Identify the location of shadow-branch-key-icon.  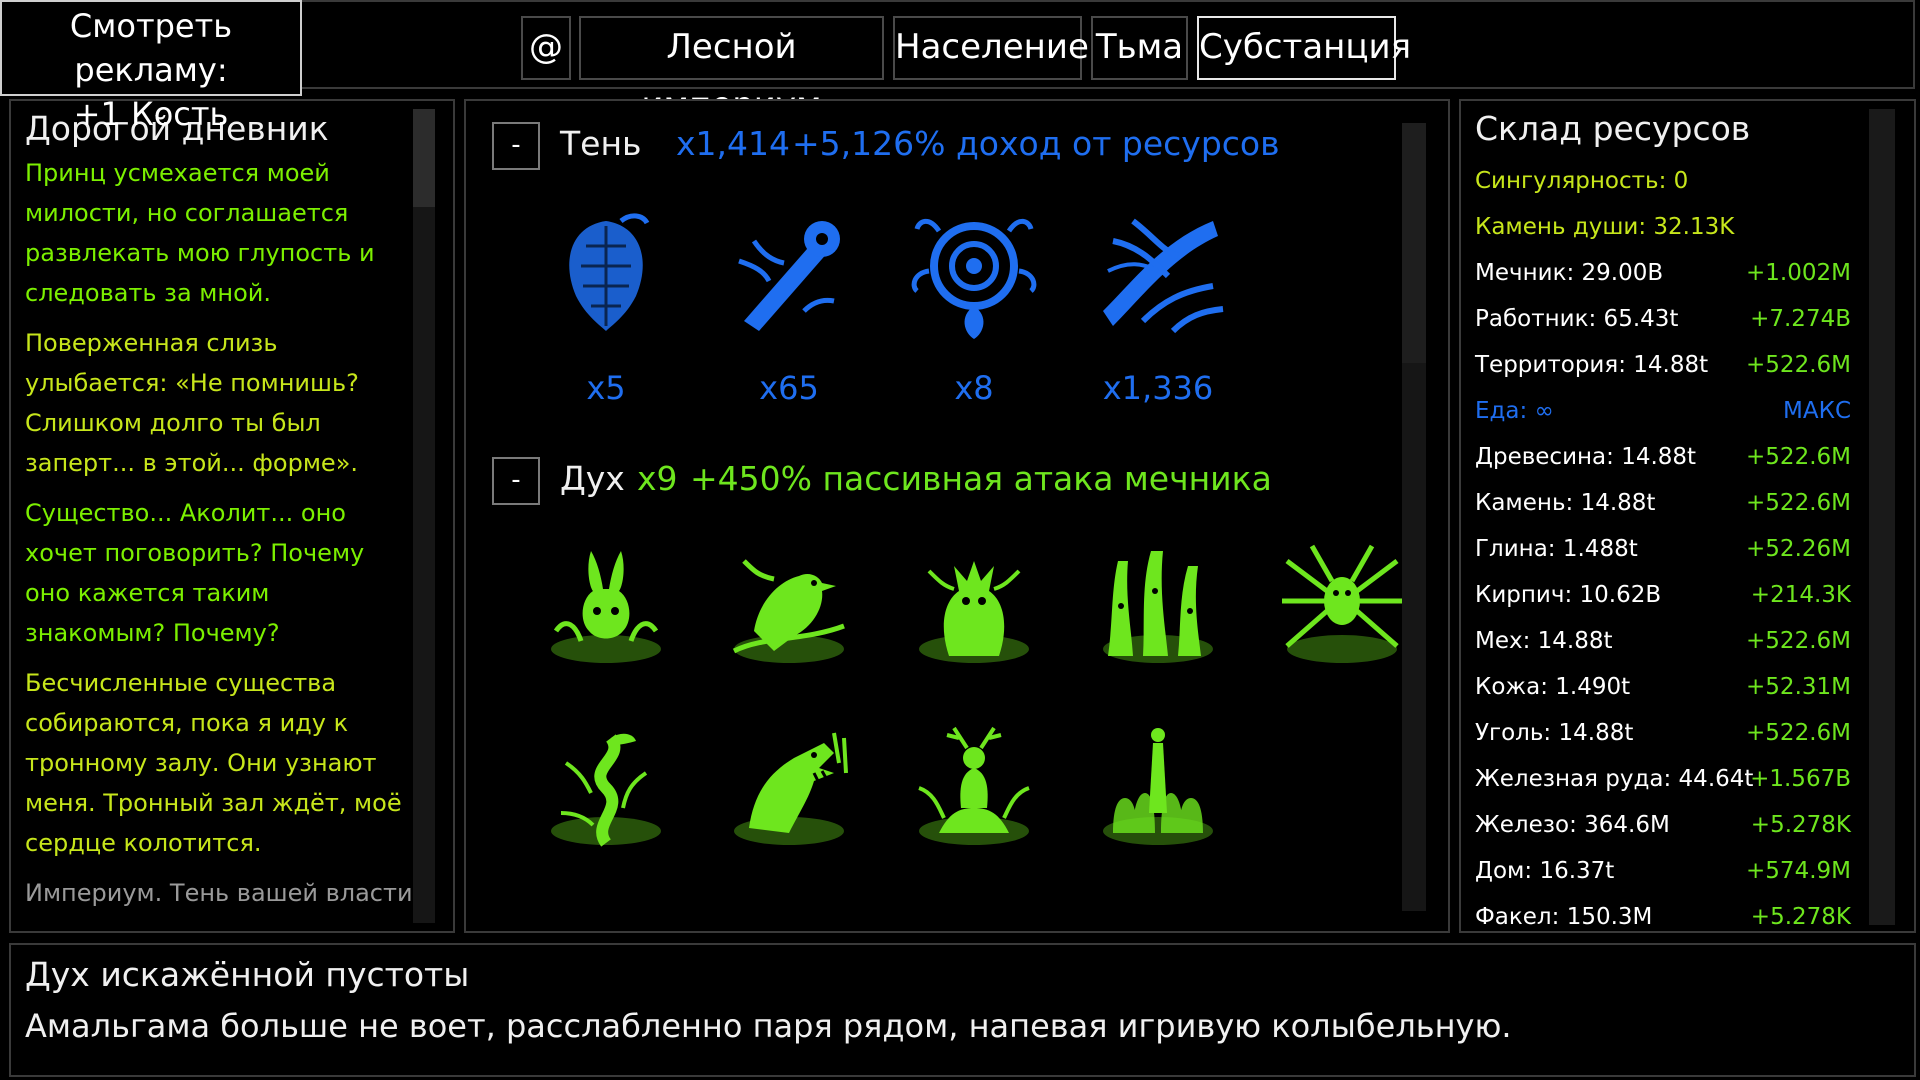
(789, 271).